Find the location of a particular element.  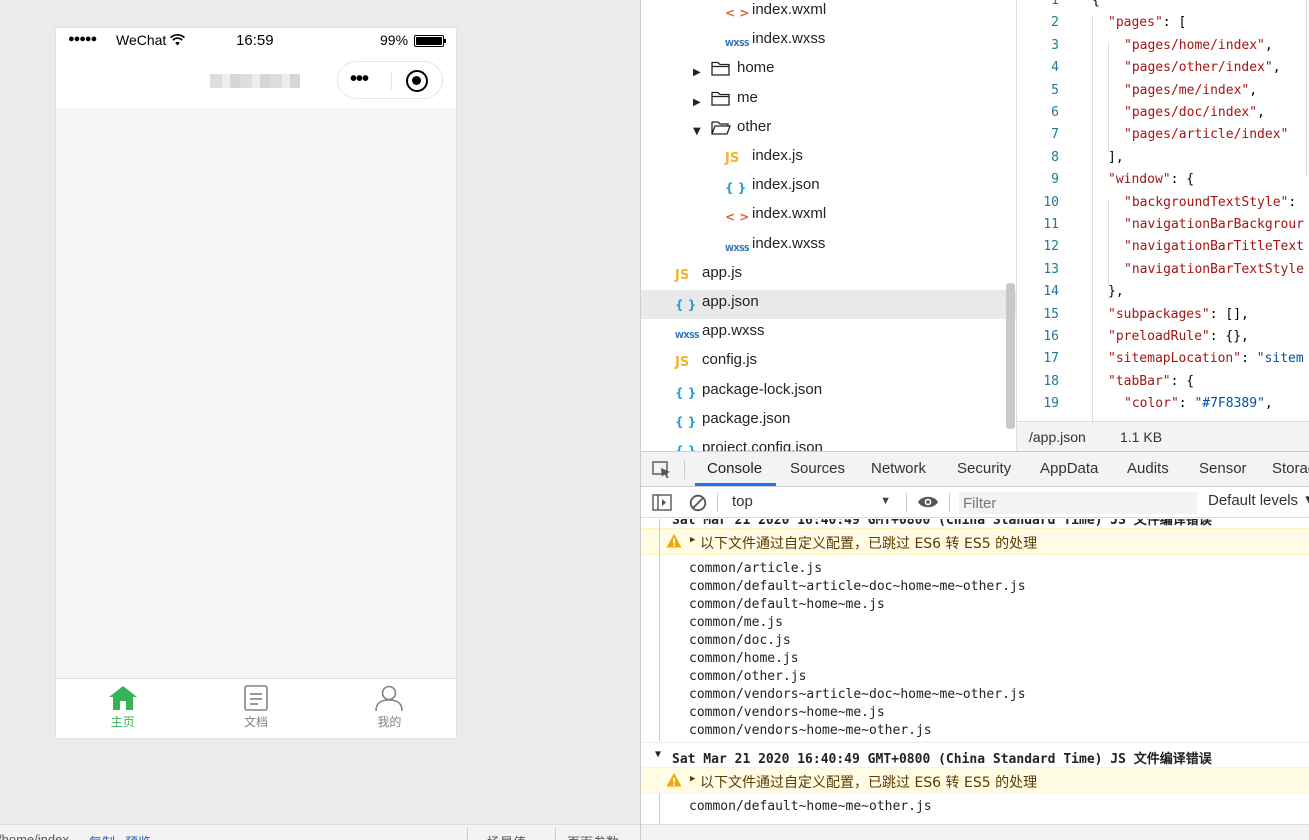

line-source: { is located at coordinates (1096, 4).